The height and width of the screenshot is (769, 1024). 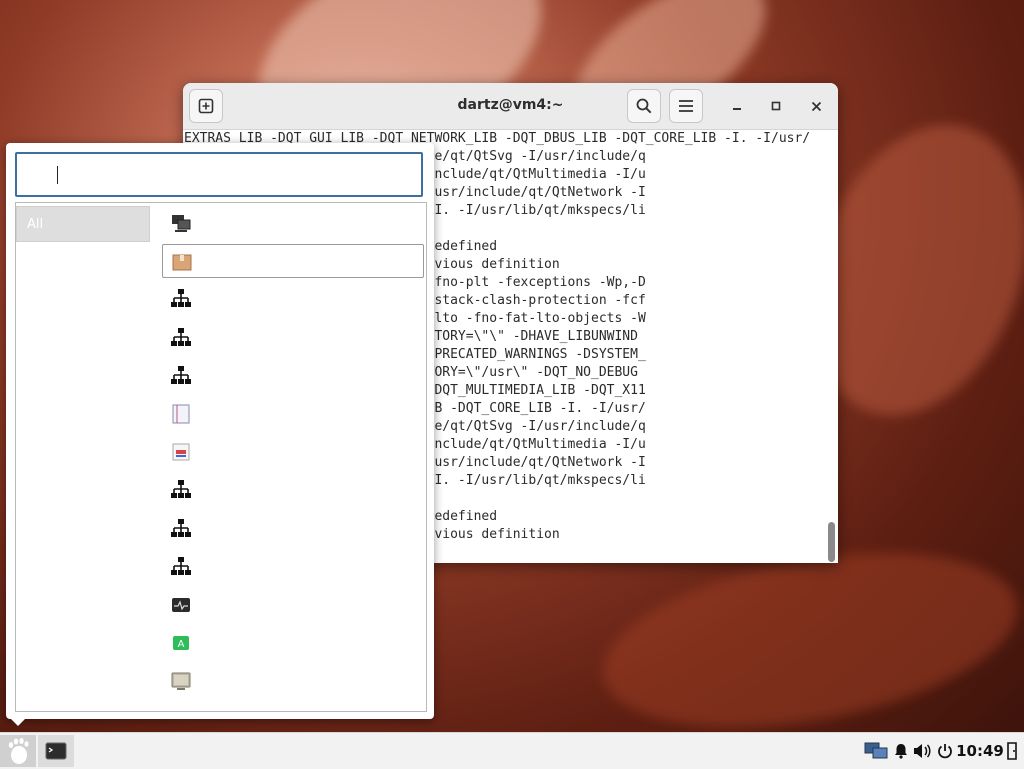 I want to click on logout-icon, so click(x=1012, y=751).